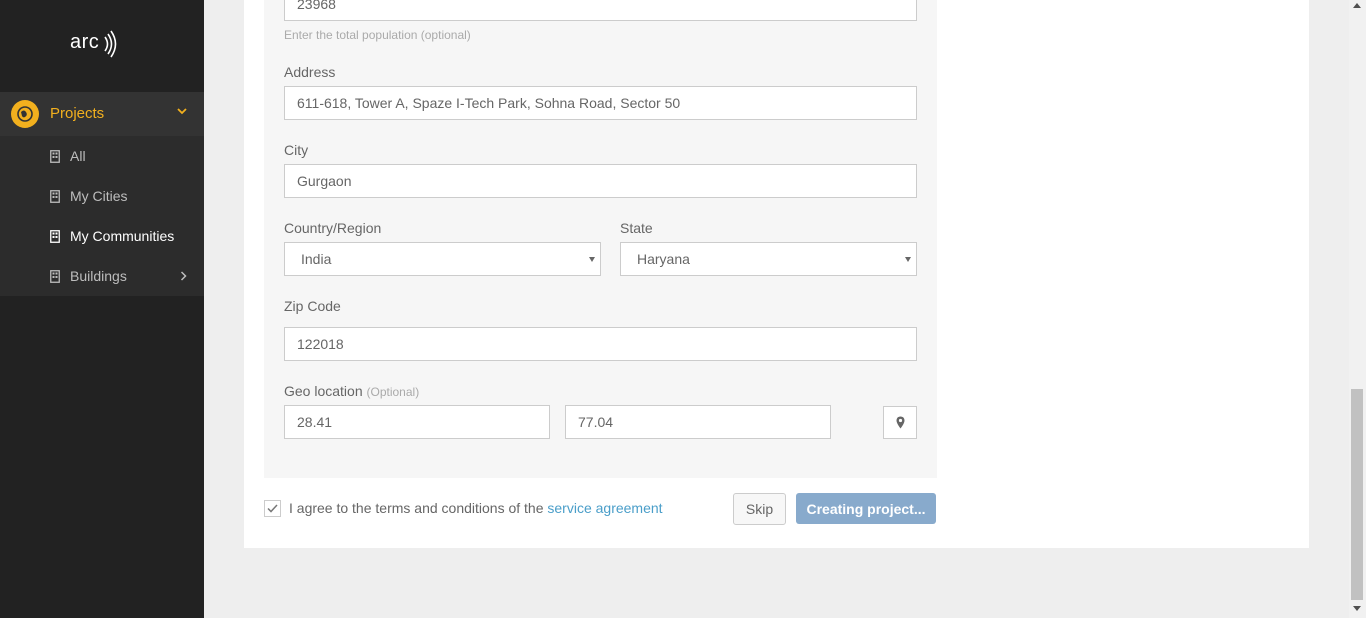  What do you see at coordinates (316, 259) in the screenshot?
I see `country-selected-value: India` at bounding box center [316, 259].